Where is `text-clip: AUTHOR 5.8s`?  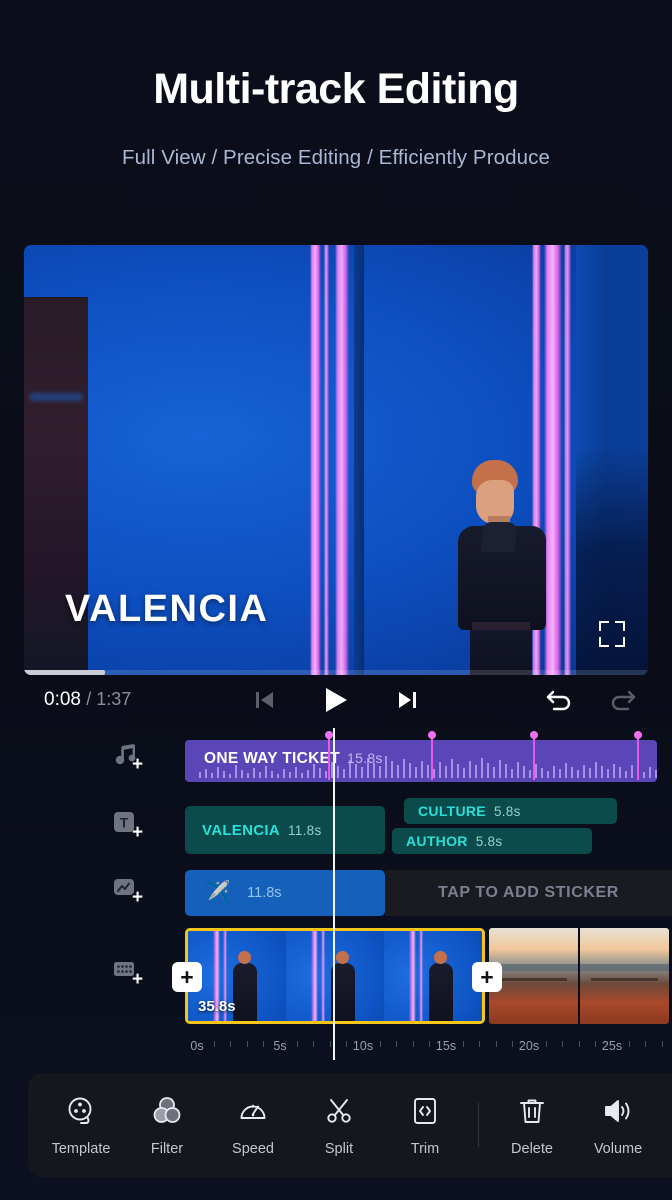
text-clip: AUTHOR 5.8s is located at coordinates (492, 841).